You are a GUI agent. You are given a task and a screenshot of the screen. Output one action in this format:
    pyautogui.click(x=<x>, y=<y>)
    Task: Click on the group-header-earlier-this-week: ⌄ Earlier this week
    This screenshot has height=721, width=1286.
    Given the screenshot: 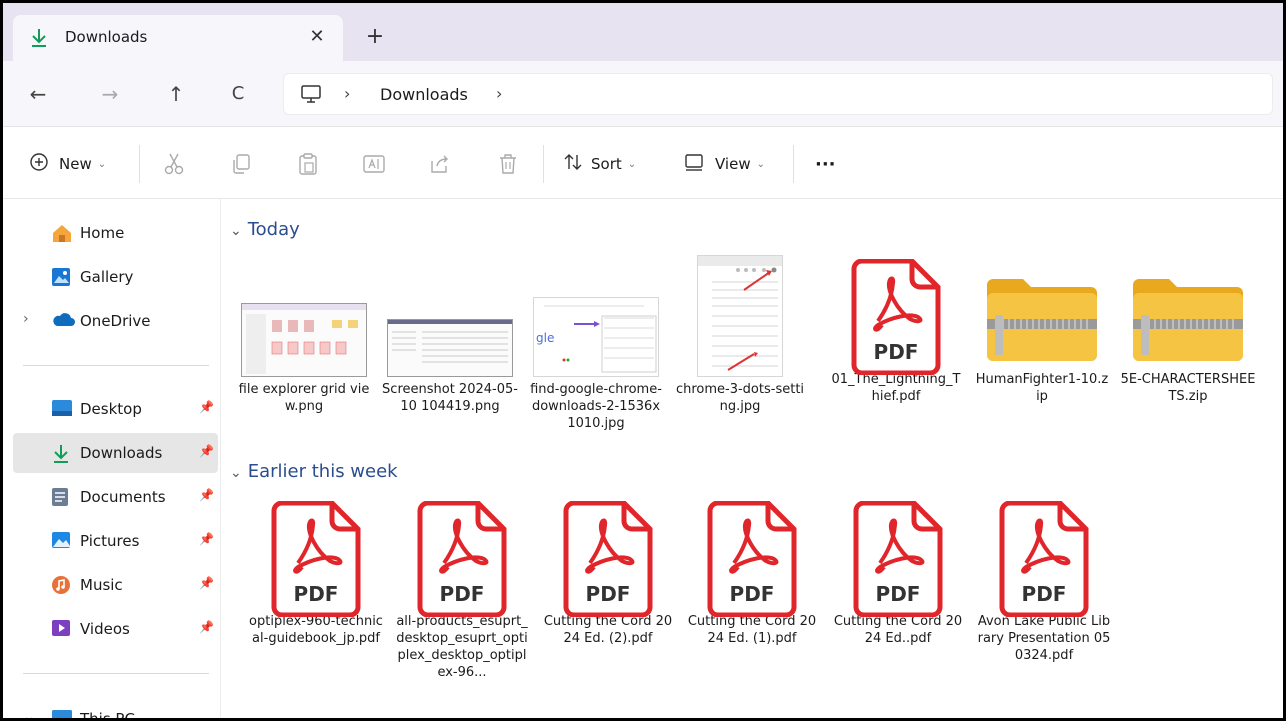 What is the action you would take?
    pyautogui.click(x=314, y=471)
    